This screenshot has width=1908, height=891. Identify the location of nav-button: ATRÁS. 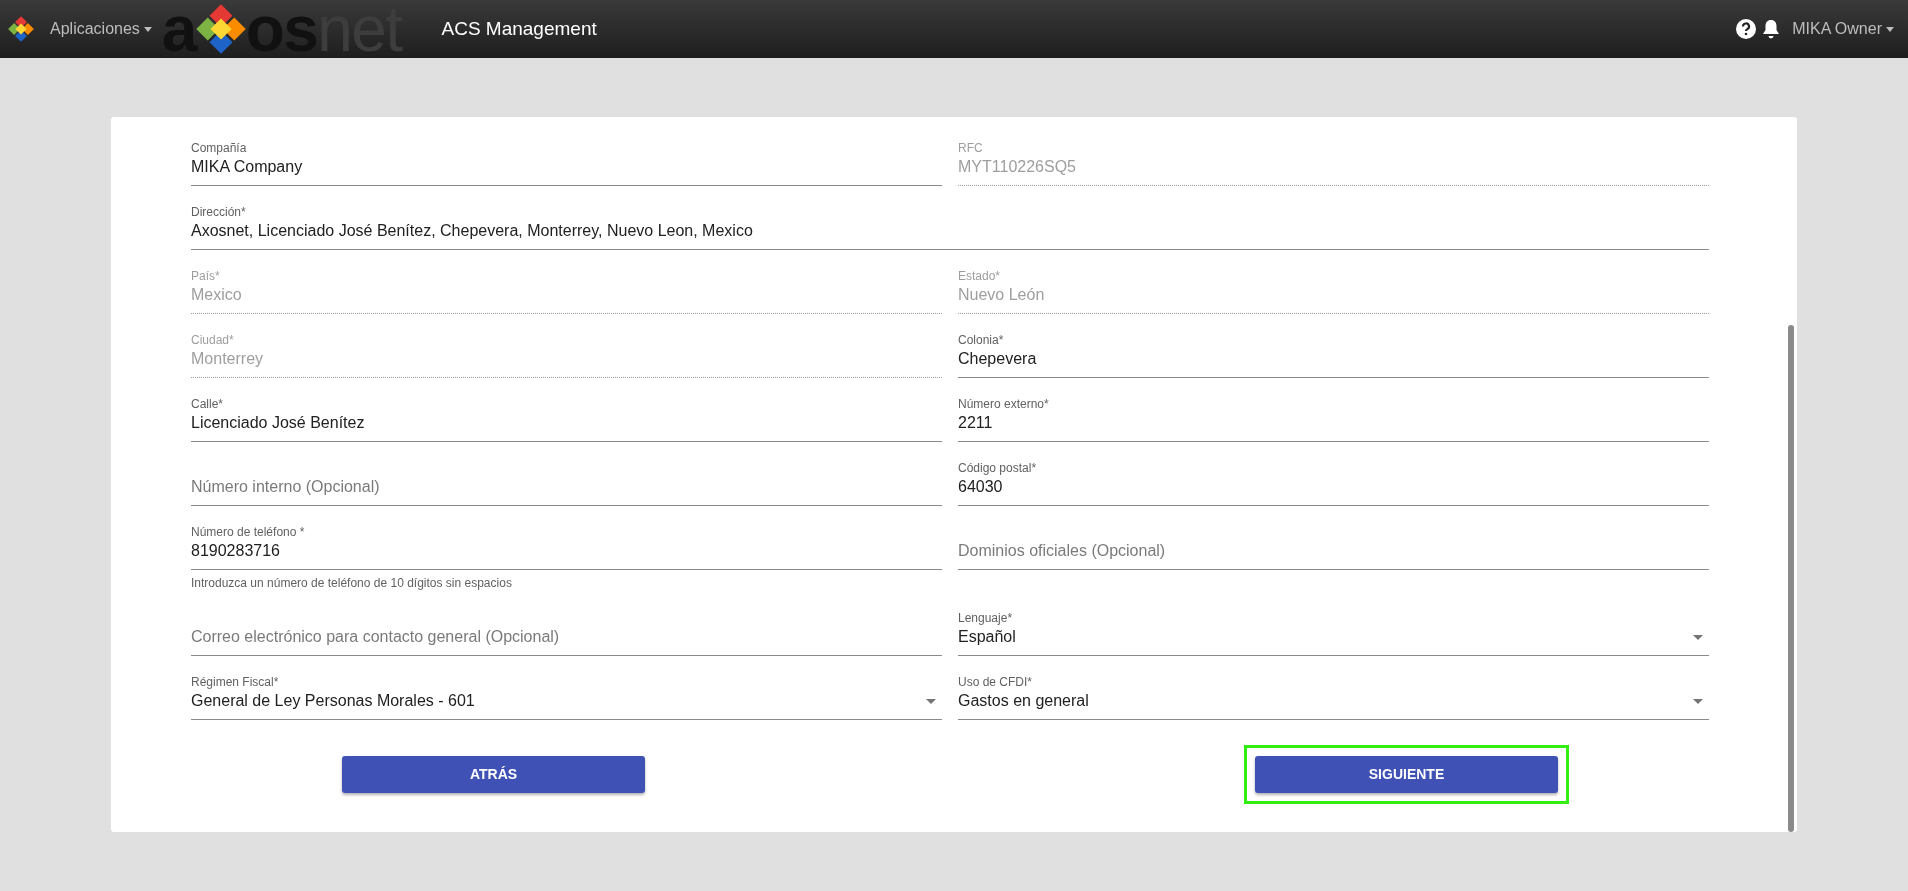
(493, 774).